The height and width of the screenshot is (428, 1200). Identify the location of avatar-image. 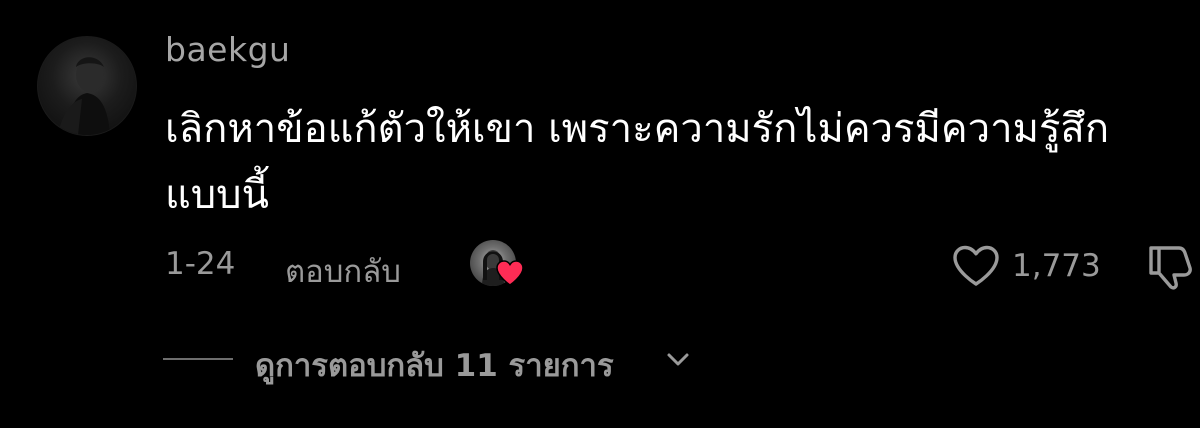
(84, 96).